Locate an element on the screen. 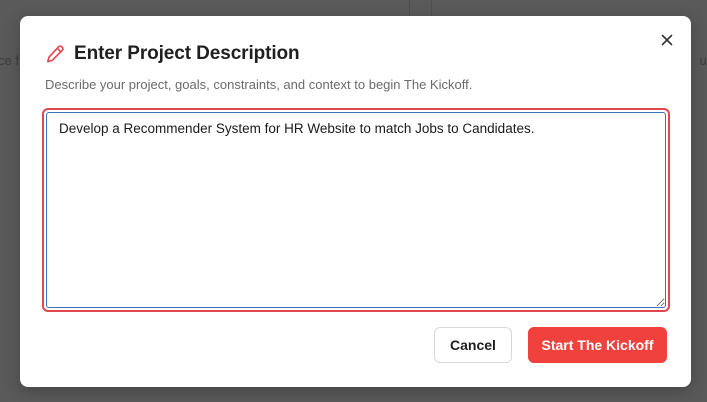 This screenshot has width=707, height=402. close-button is located at coordinates (667, 40).